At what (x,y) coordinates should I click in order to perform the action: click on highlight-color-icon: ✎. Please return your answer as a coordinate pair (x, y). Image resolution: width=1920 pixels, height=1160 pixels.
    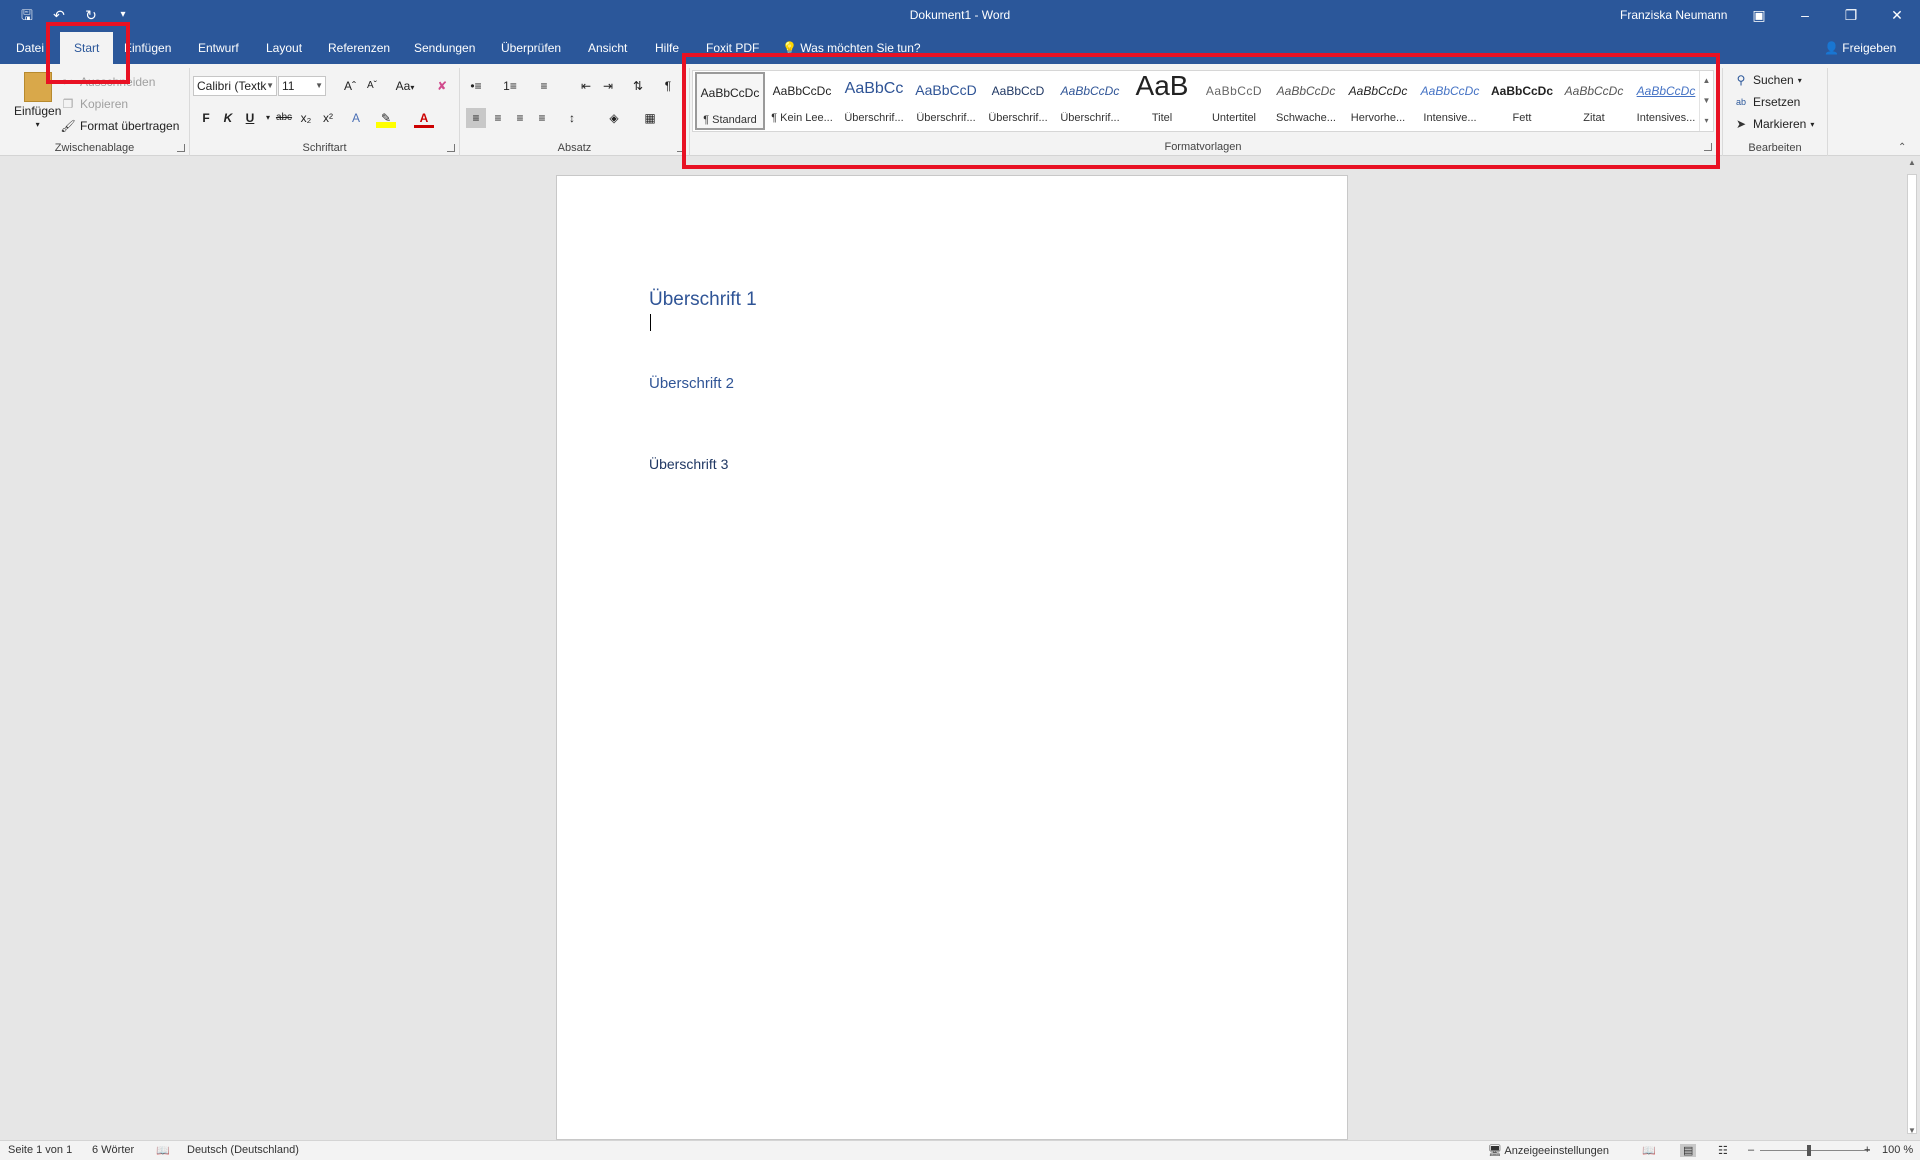
    Looking at the image, I should click on (386, 118).